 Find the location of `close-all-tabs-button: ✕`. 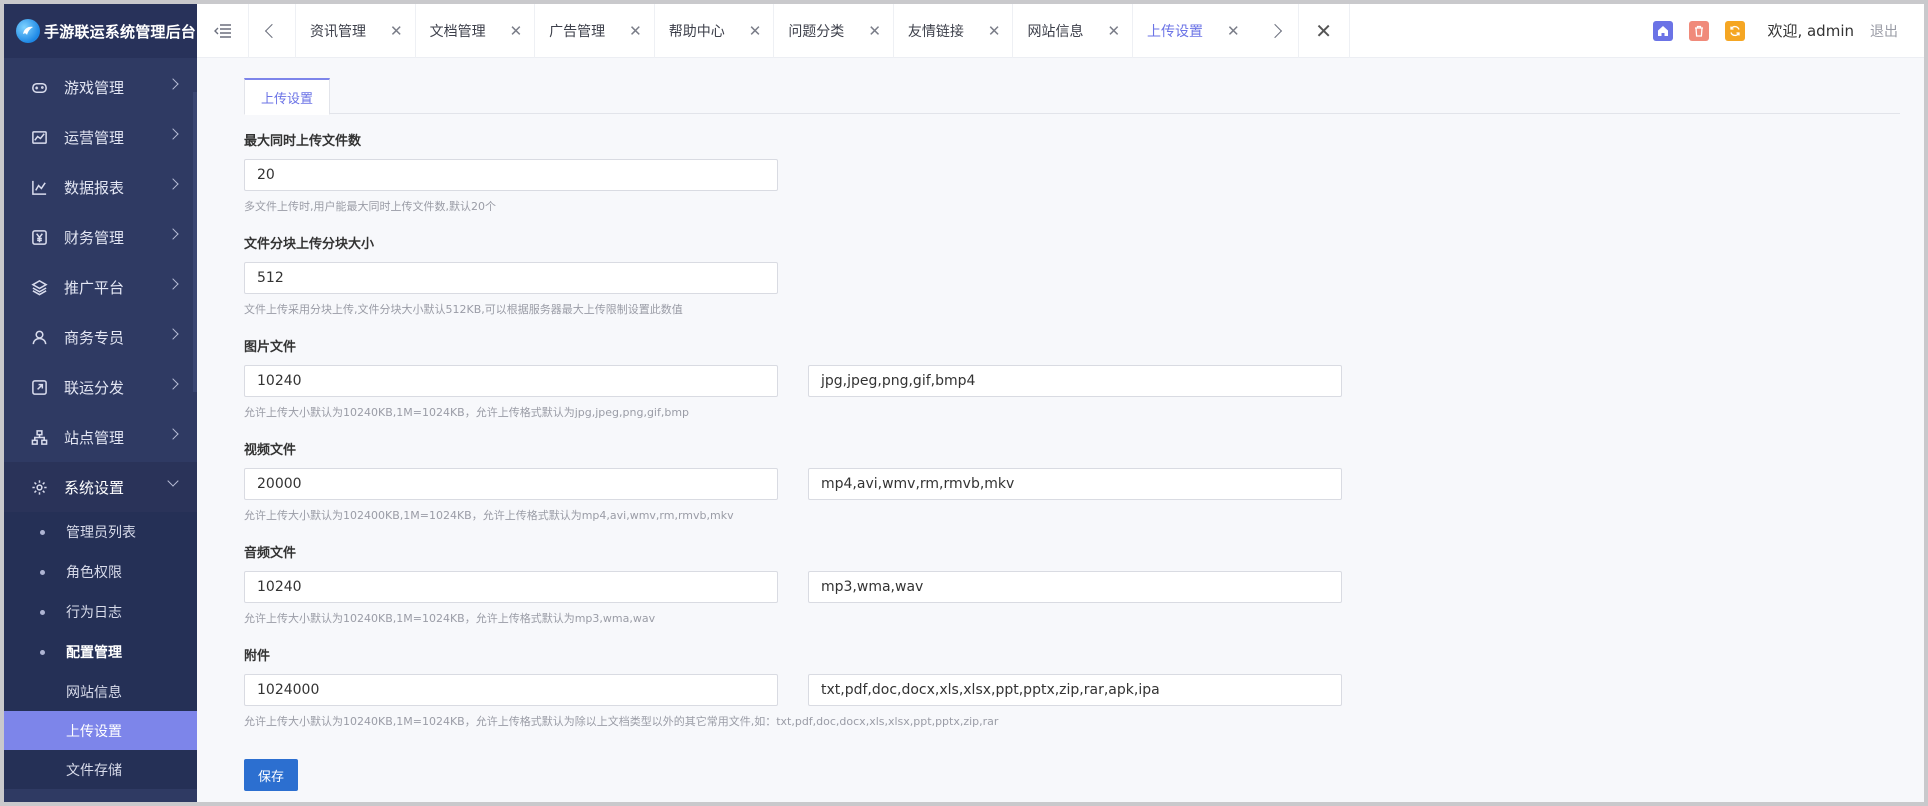

close-all-tabs-button: ✕ is located at coordinates (1323, 31).